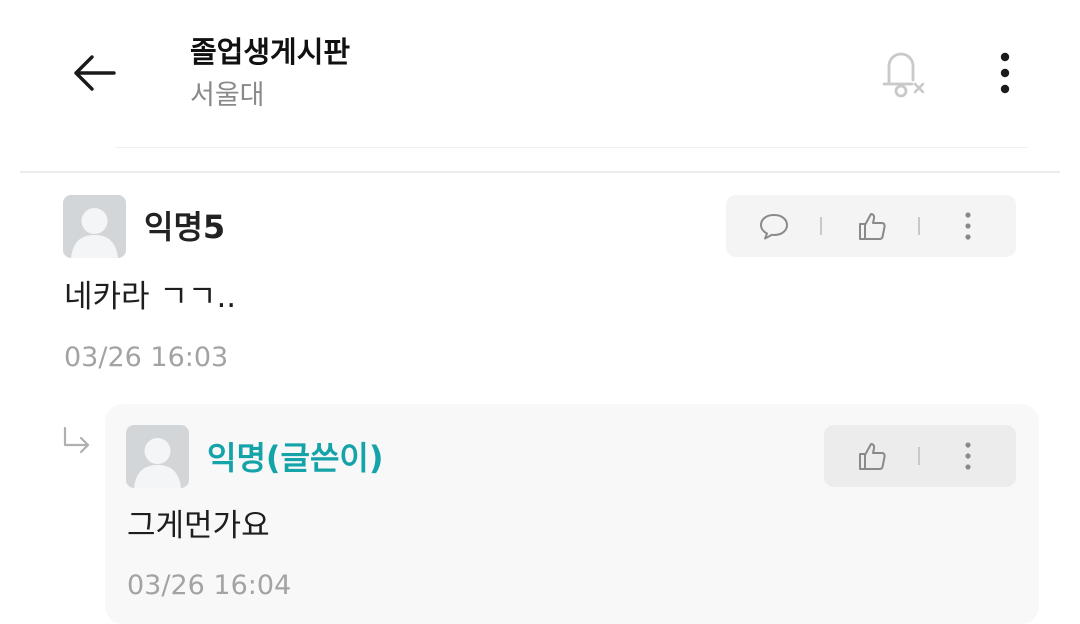 The width and height of the screenshot is (1080, 624). Describe the element at coordinates (540, 172) in the screenshot. I see `section-divider` at that location.